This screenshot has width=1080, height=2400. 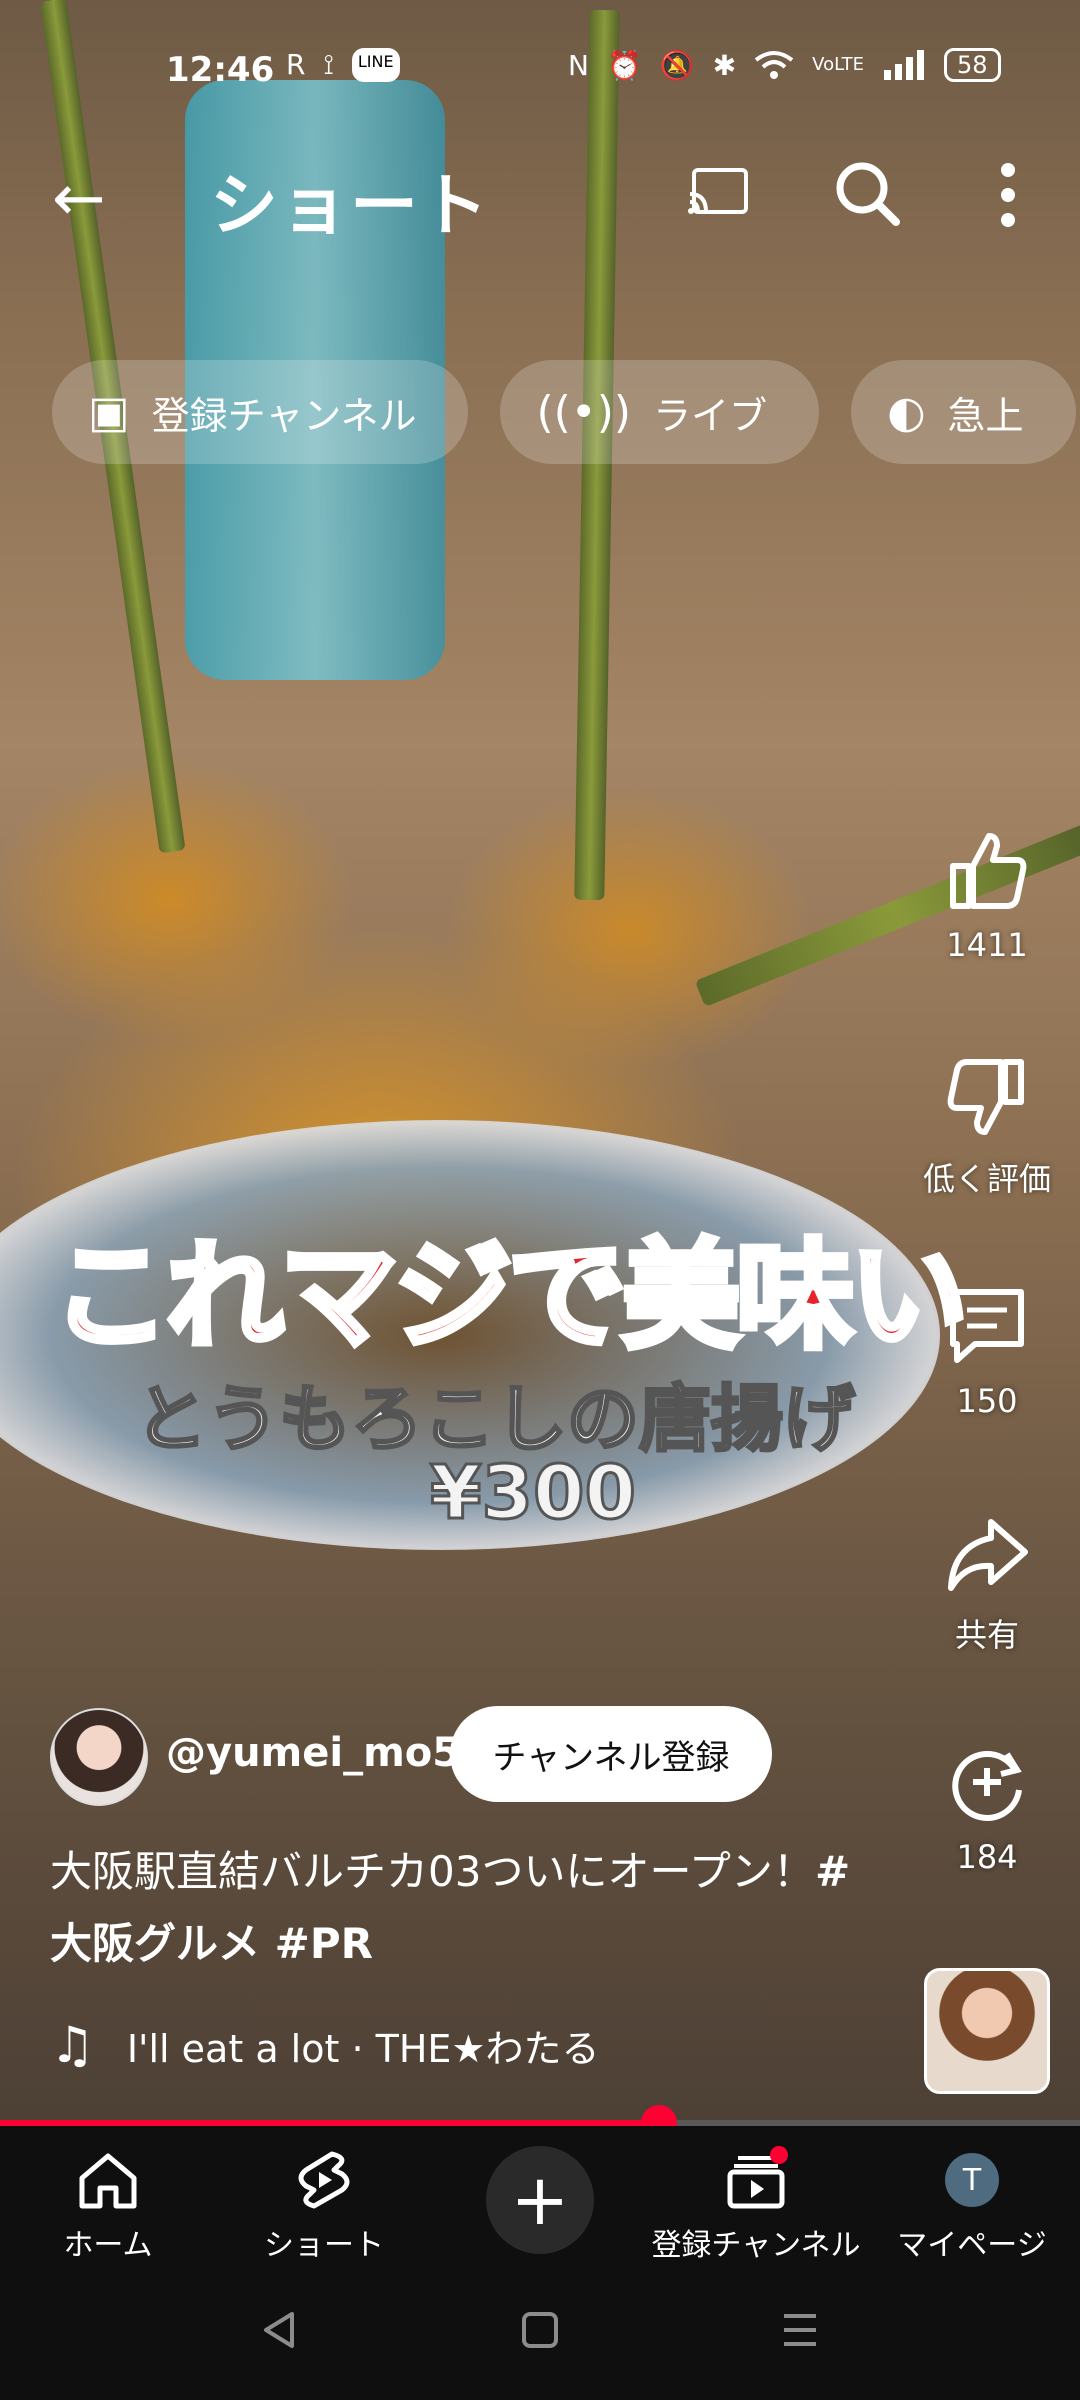 What do you see at coordinates (756, 2245) in the screenshot?
I see `nav-subscriptions-label: 登録チャンネル` at bounding box center [756, 2245].